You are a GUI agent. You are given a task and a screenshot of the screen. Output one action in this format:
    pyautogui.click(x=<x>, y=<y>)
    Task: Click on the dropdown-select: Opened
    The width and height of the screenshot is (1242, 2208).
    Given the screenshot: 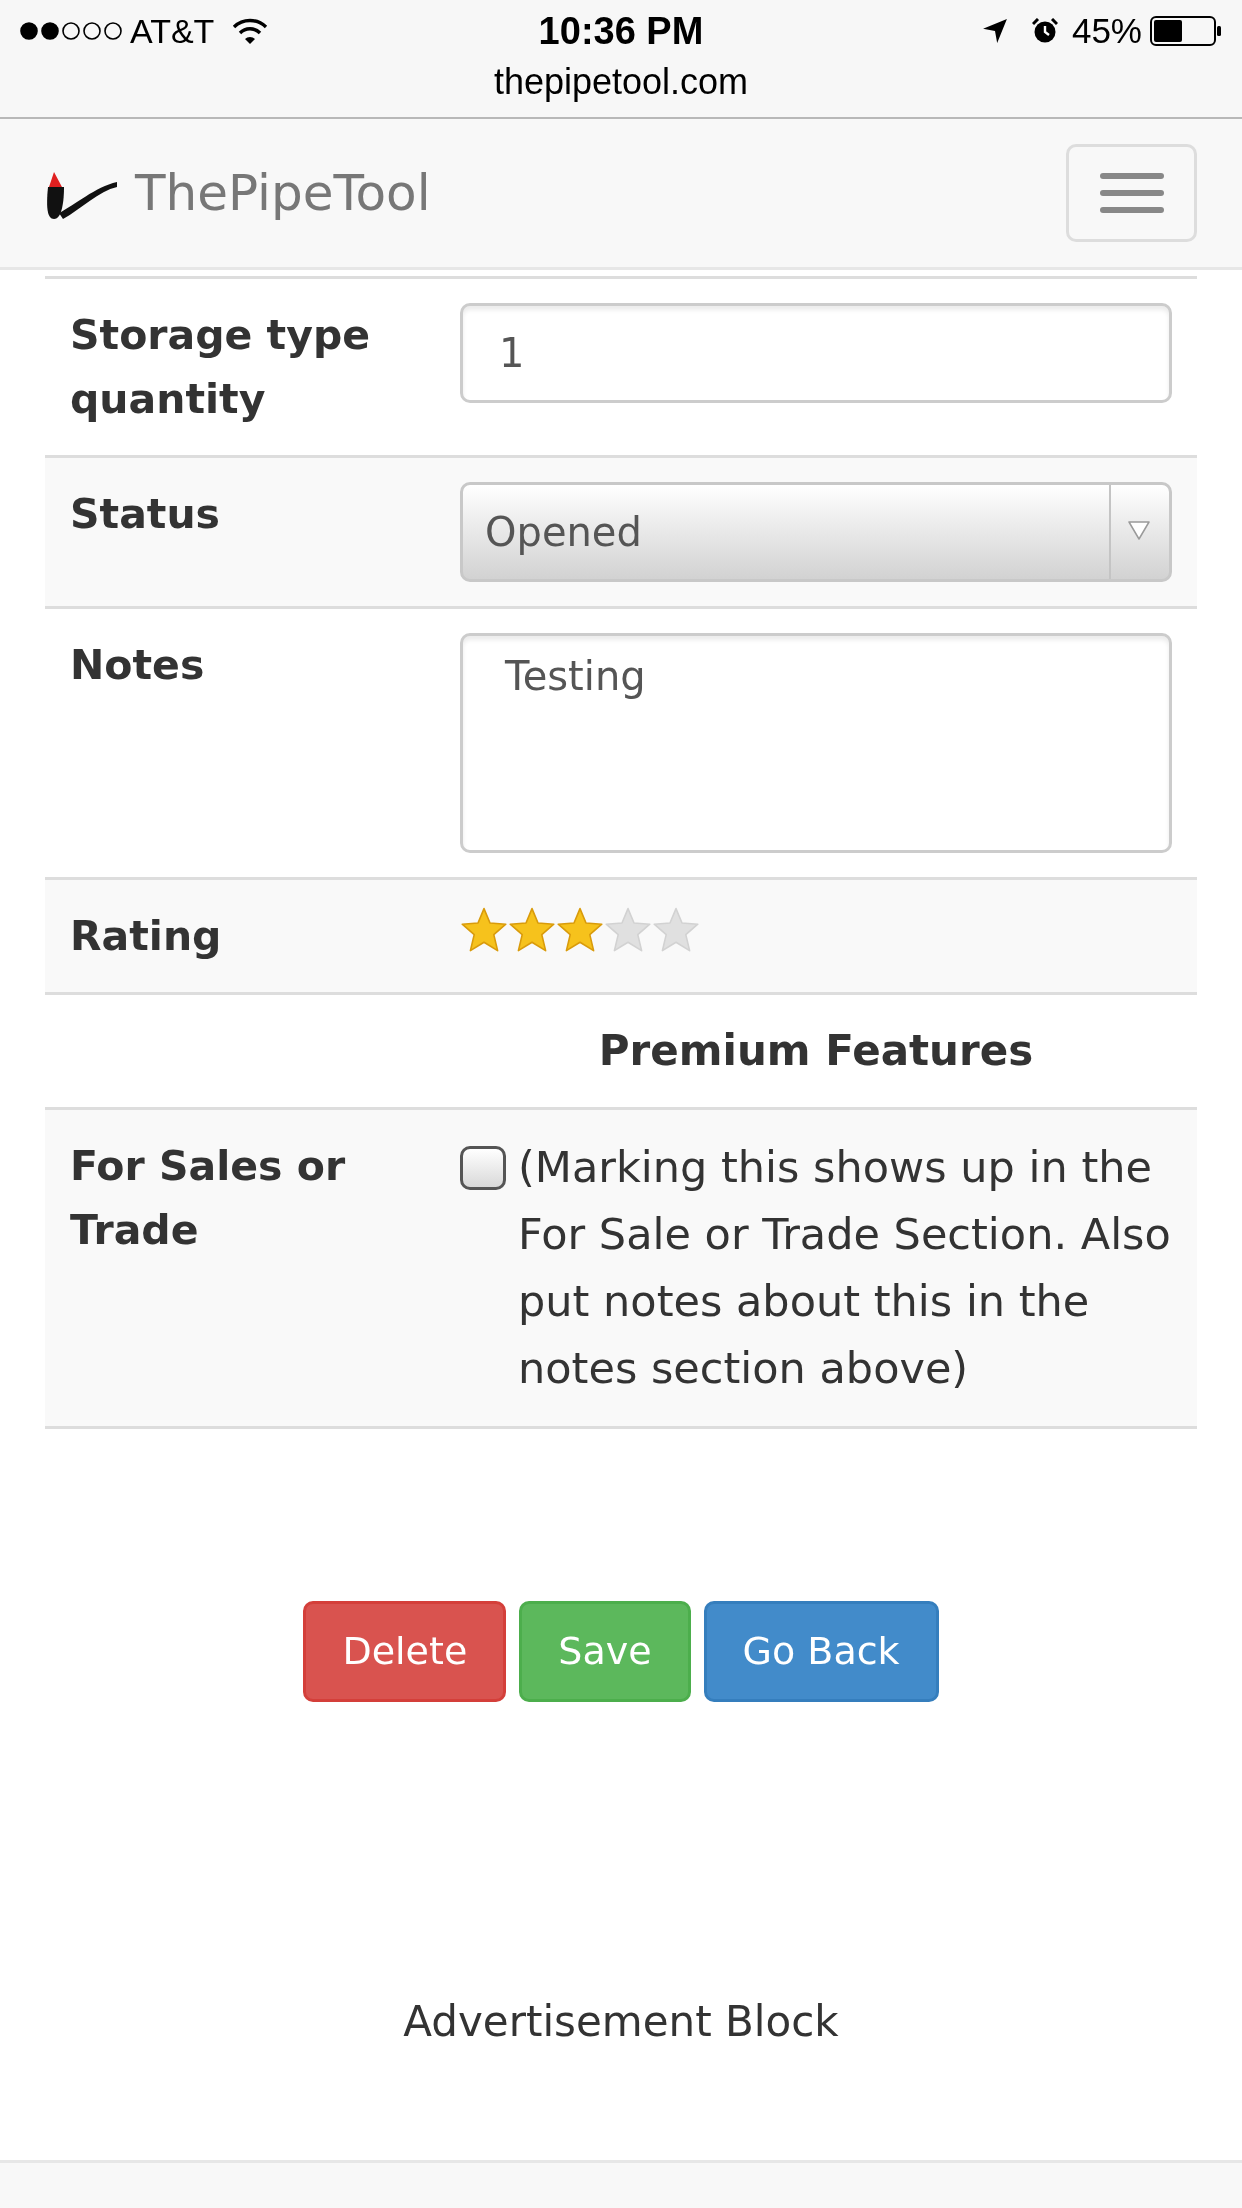 What is the action you would take?
    pyautogui.click(x=816, y=532)
    